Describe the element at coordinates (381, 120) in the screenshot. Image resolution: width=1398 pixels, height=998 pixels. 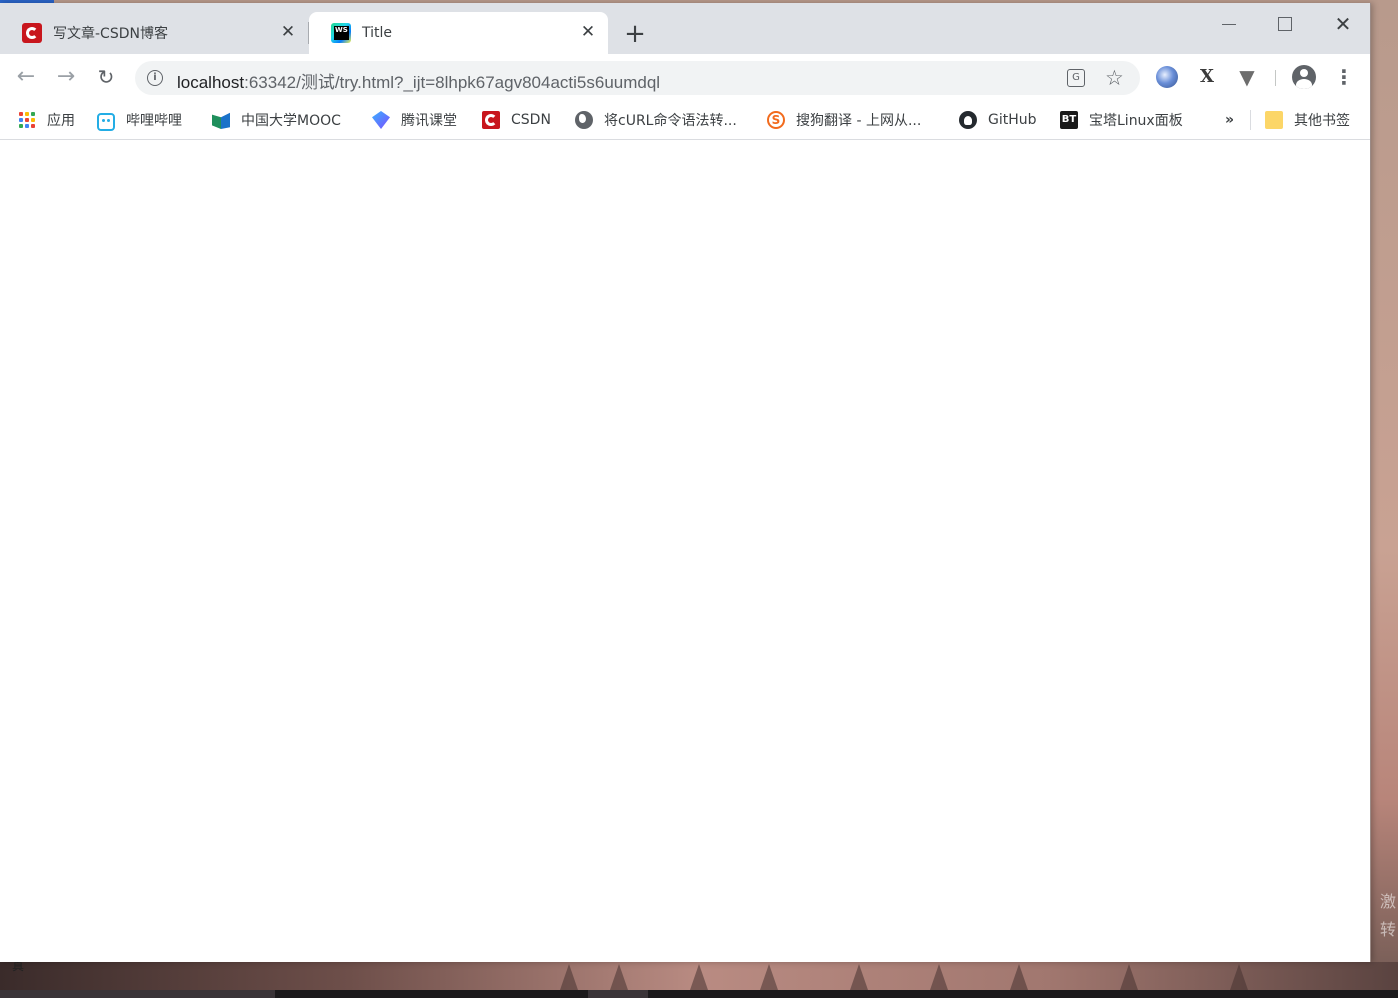
I see `tencent-classroom-icon` at that location.